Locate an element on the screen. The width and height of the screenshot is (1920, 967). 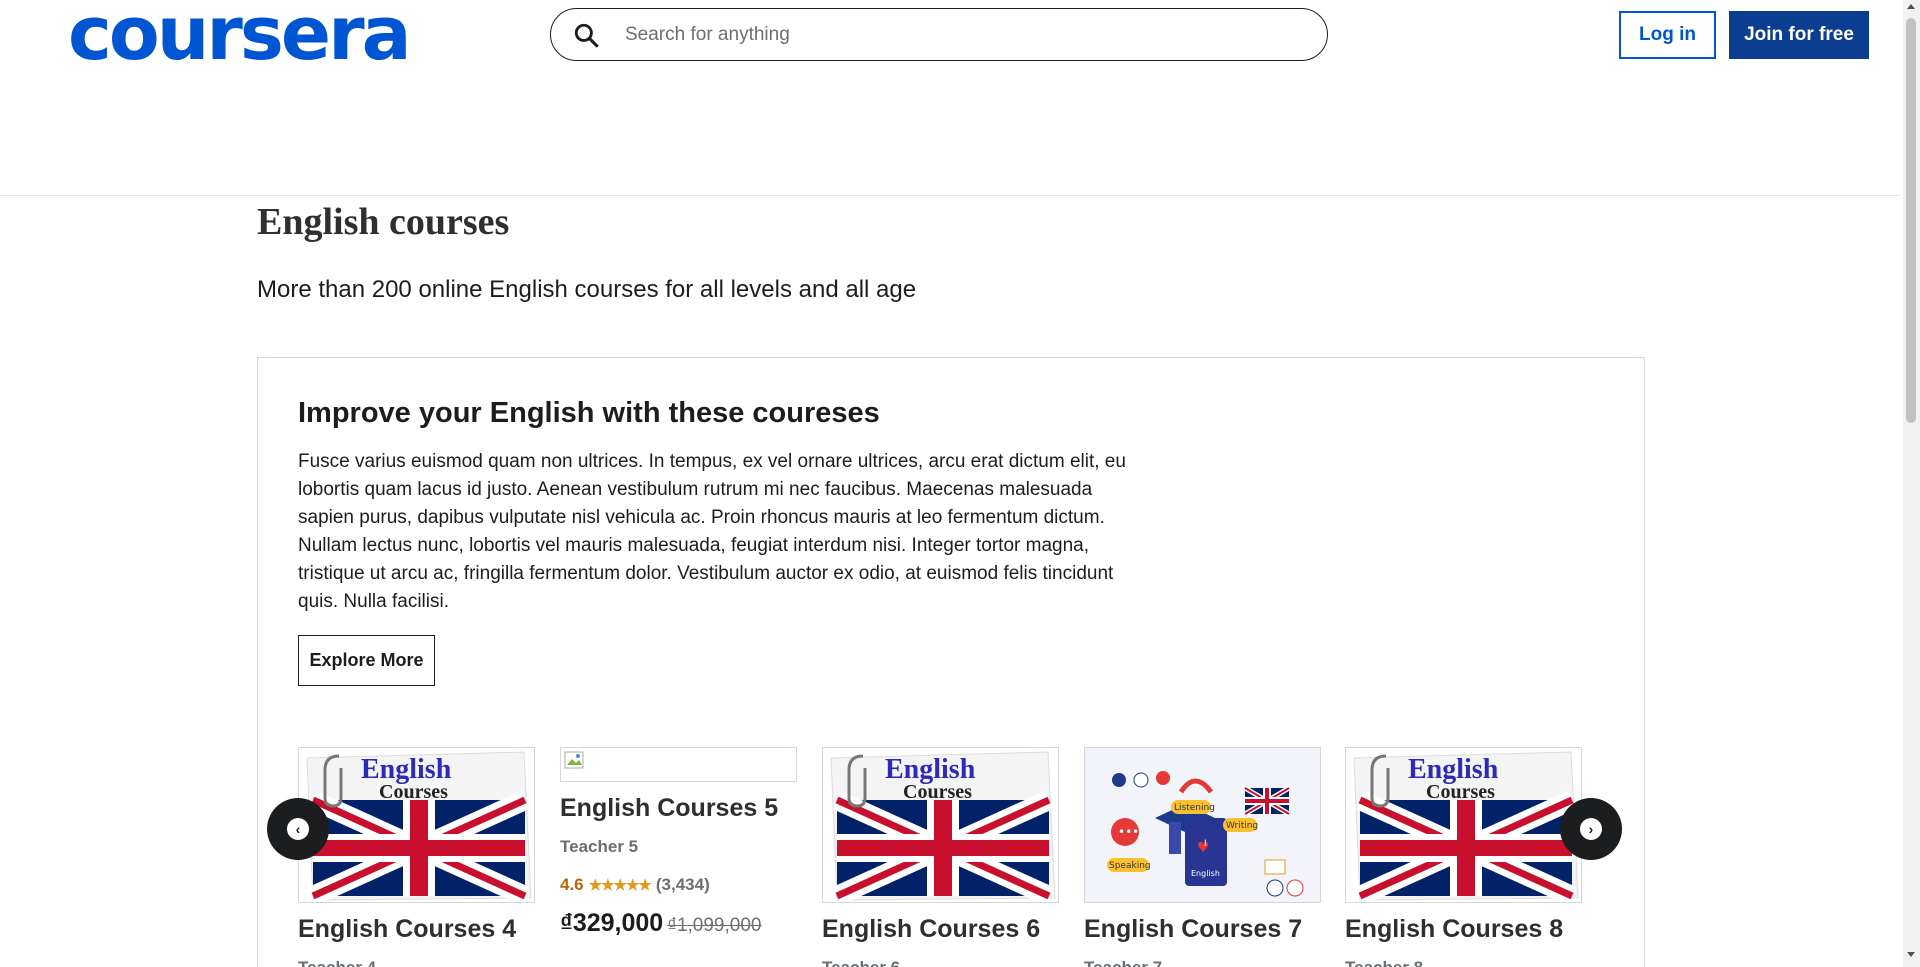
search-input is located at coordinates (965, 34).